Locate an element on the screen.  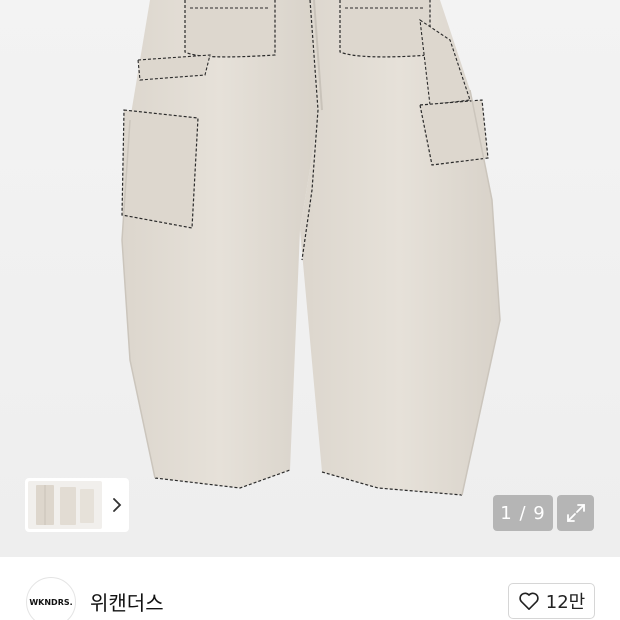
thumbnail-next-button is located at coordinates (117, 505).